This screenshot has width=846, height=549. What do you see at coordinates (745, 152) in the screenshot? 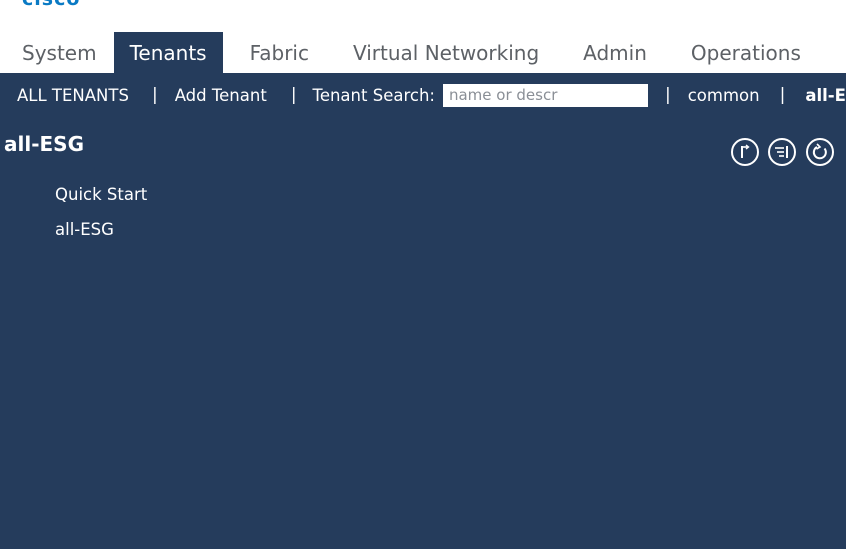
I see `jump-back-icon` at bounding box center [745, 152].